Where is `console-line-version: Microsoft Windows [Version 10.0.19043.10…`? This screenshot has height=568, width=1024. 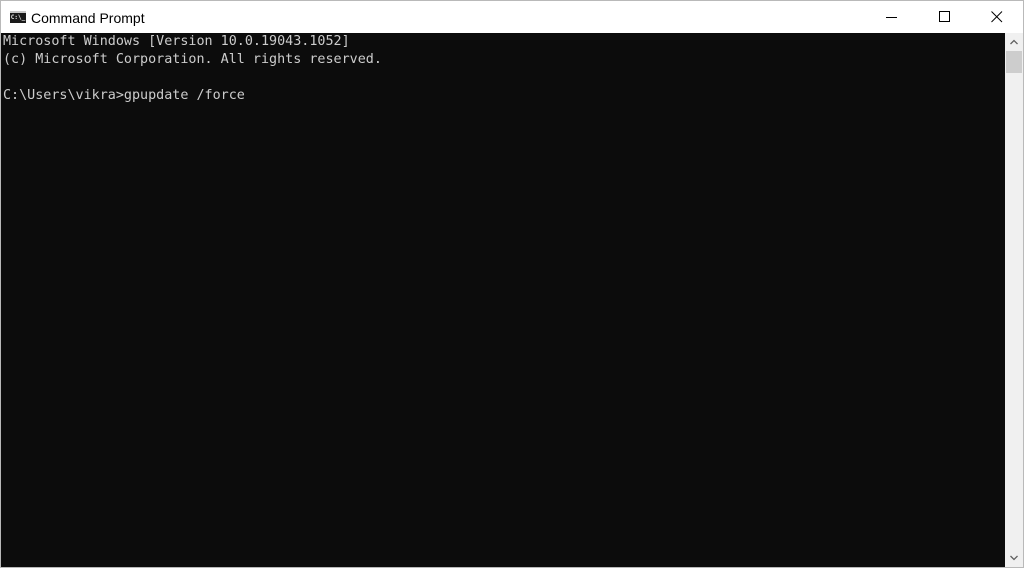
console-line-version: Microsoft Windows [Version 10.0.19043.10… is located at coordinates (176, 41).